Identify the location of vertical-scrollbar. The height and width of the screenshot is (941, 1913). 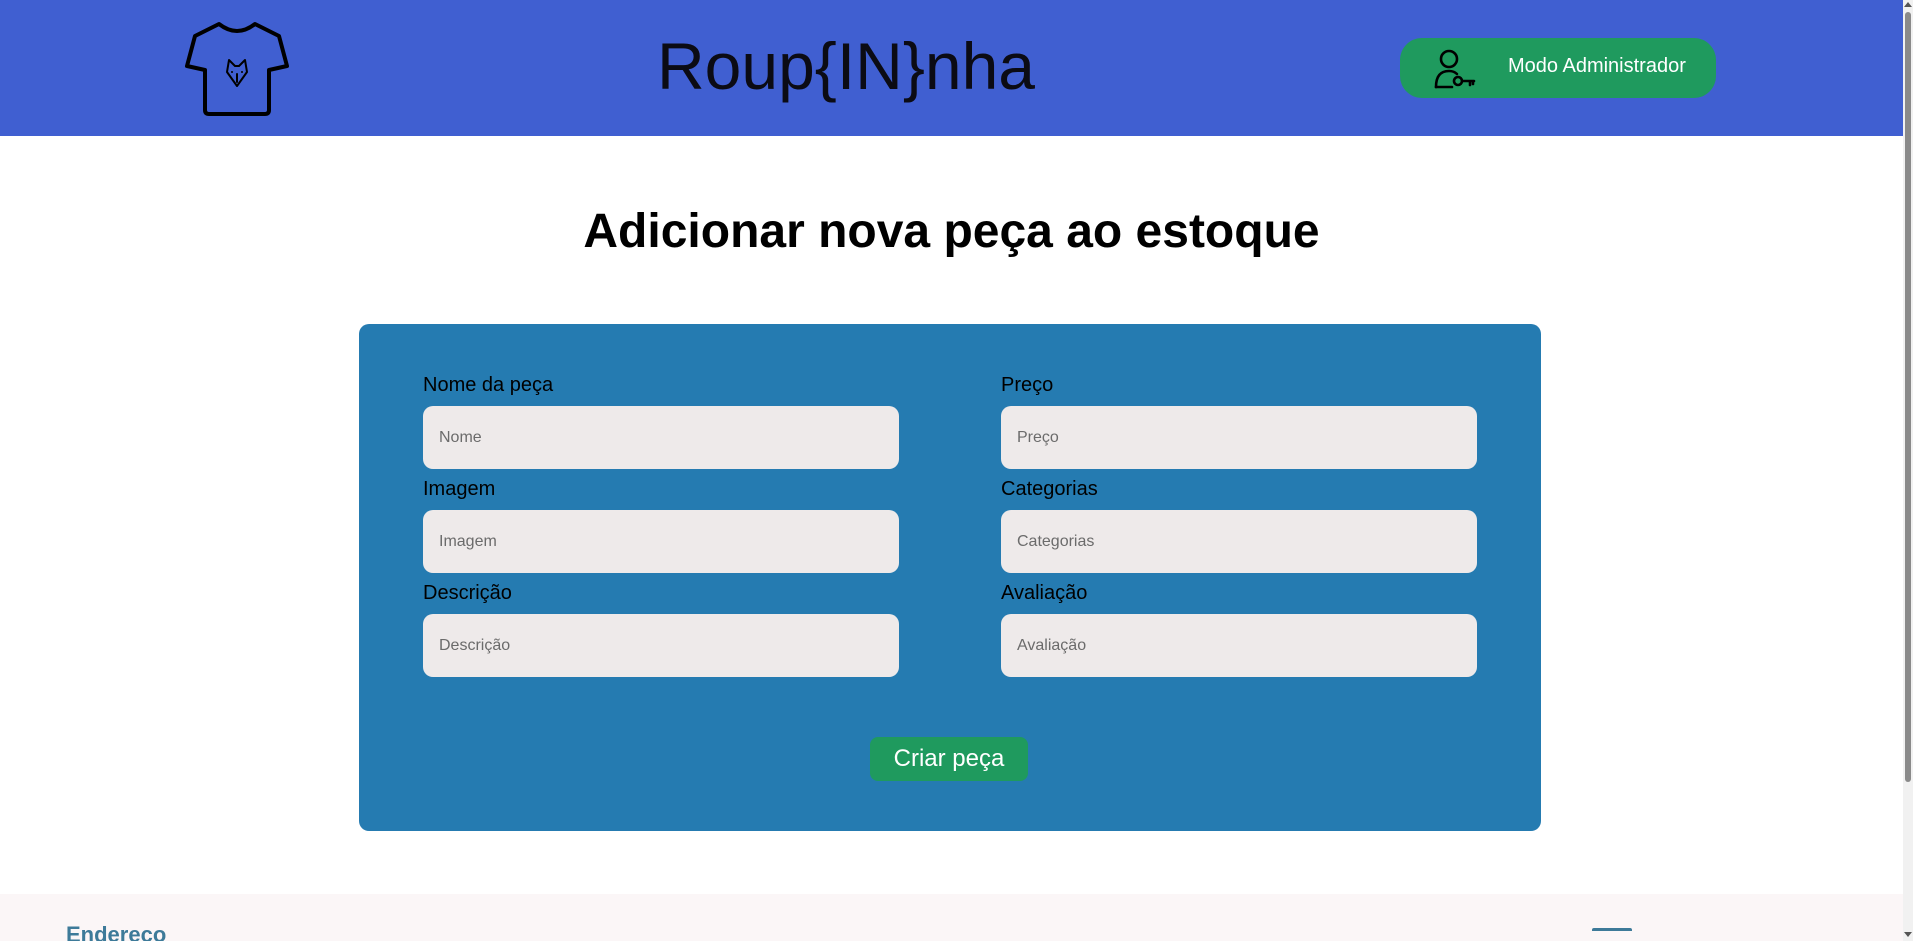
(1908, 470).